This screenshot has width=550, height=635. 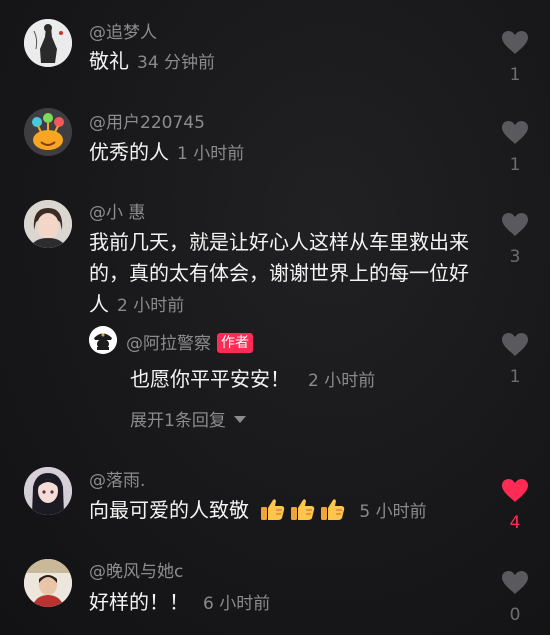 I want to click on expand-replies-button: 展开1条回复, so click(x=188, y=421).